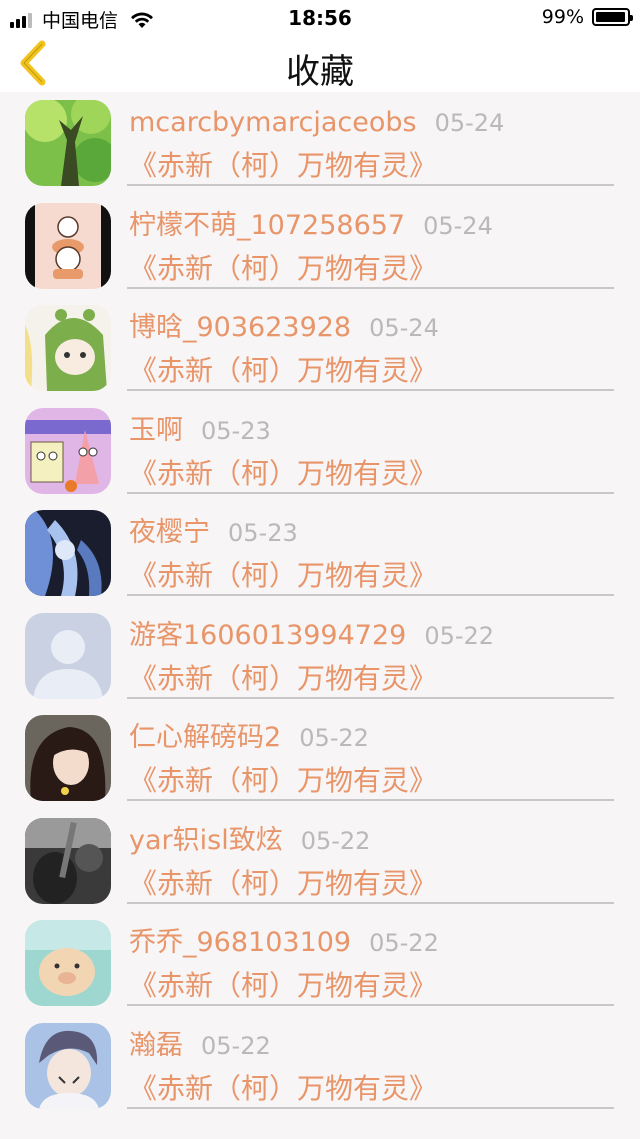 This screenshot has height=1139, width=640. What do you see at coordinates (68, 450) in the screenshot?
I see `spongebob-avatar` at bounding box center [68, 450].